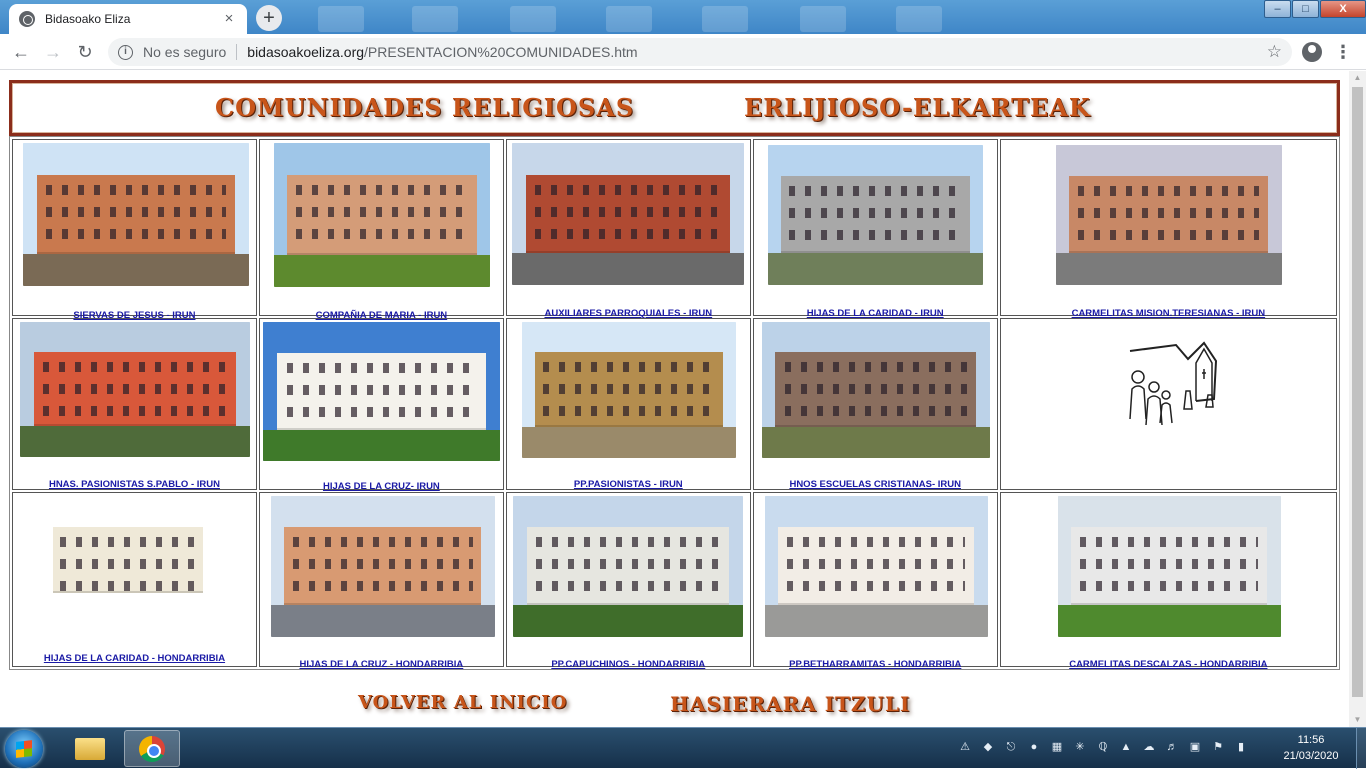 This screenshot has width=1366, height=769. What do you see at coordinates (85, 52) in the screenshot?
I see `reload-icon: ↻` at bounding box center [85, 52].